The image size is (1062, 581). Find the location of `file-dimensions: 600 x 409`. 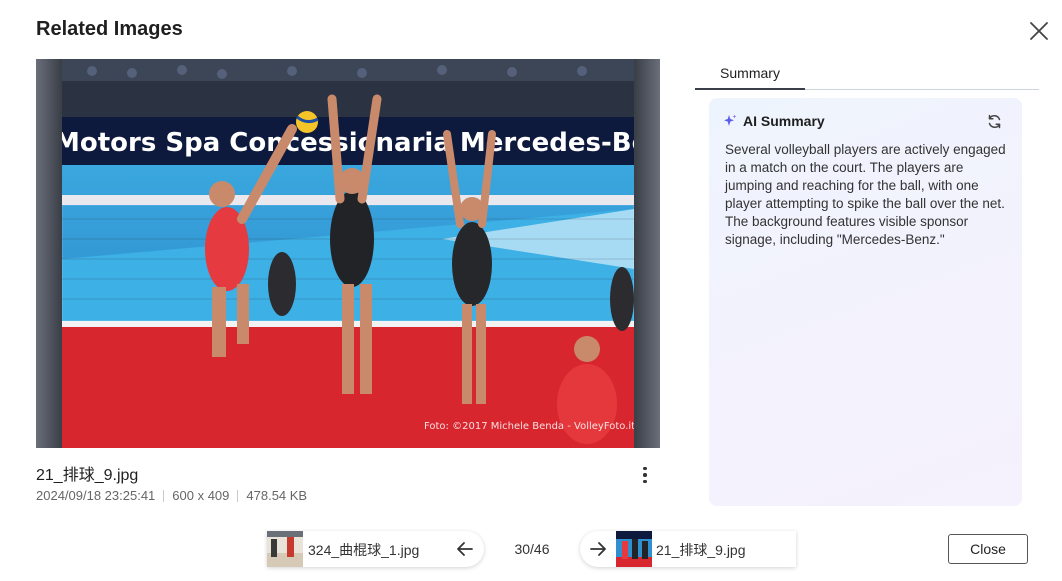

file-dimensions: 600 x 409 is located at coordinates (201, 495).